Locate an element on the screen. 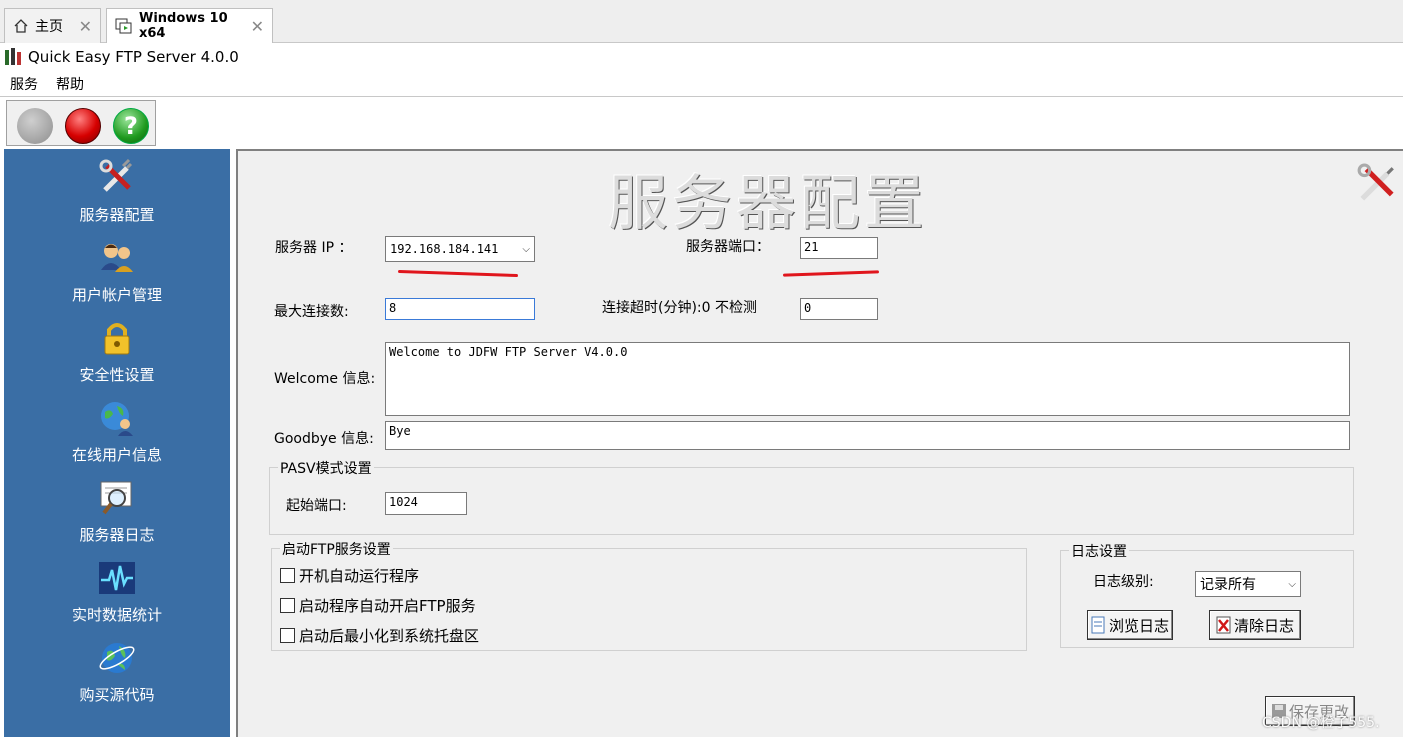 The width and height of the screenshot is (1403, 737). menu-help: 帮助 is located at coordinates (70, 84).